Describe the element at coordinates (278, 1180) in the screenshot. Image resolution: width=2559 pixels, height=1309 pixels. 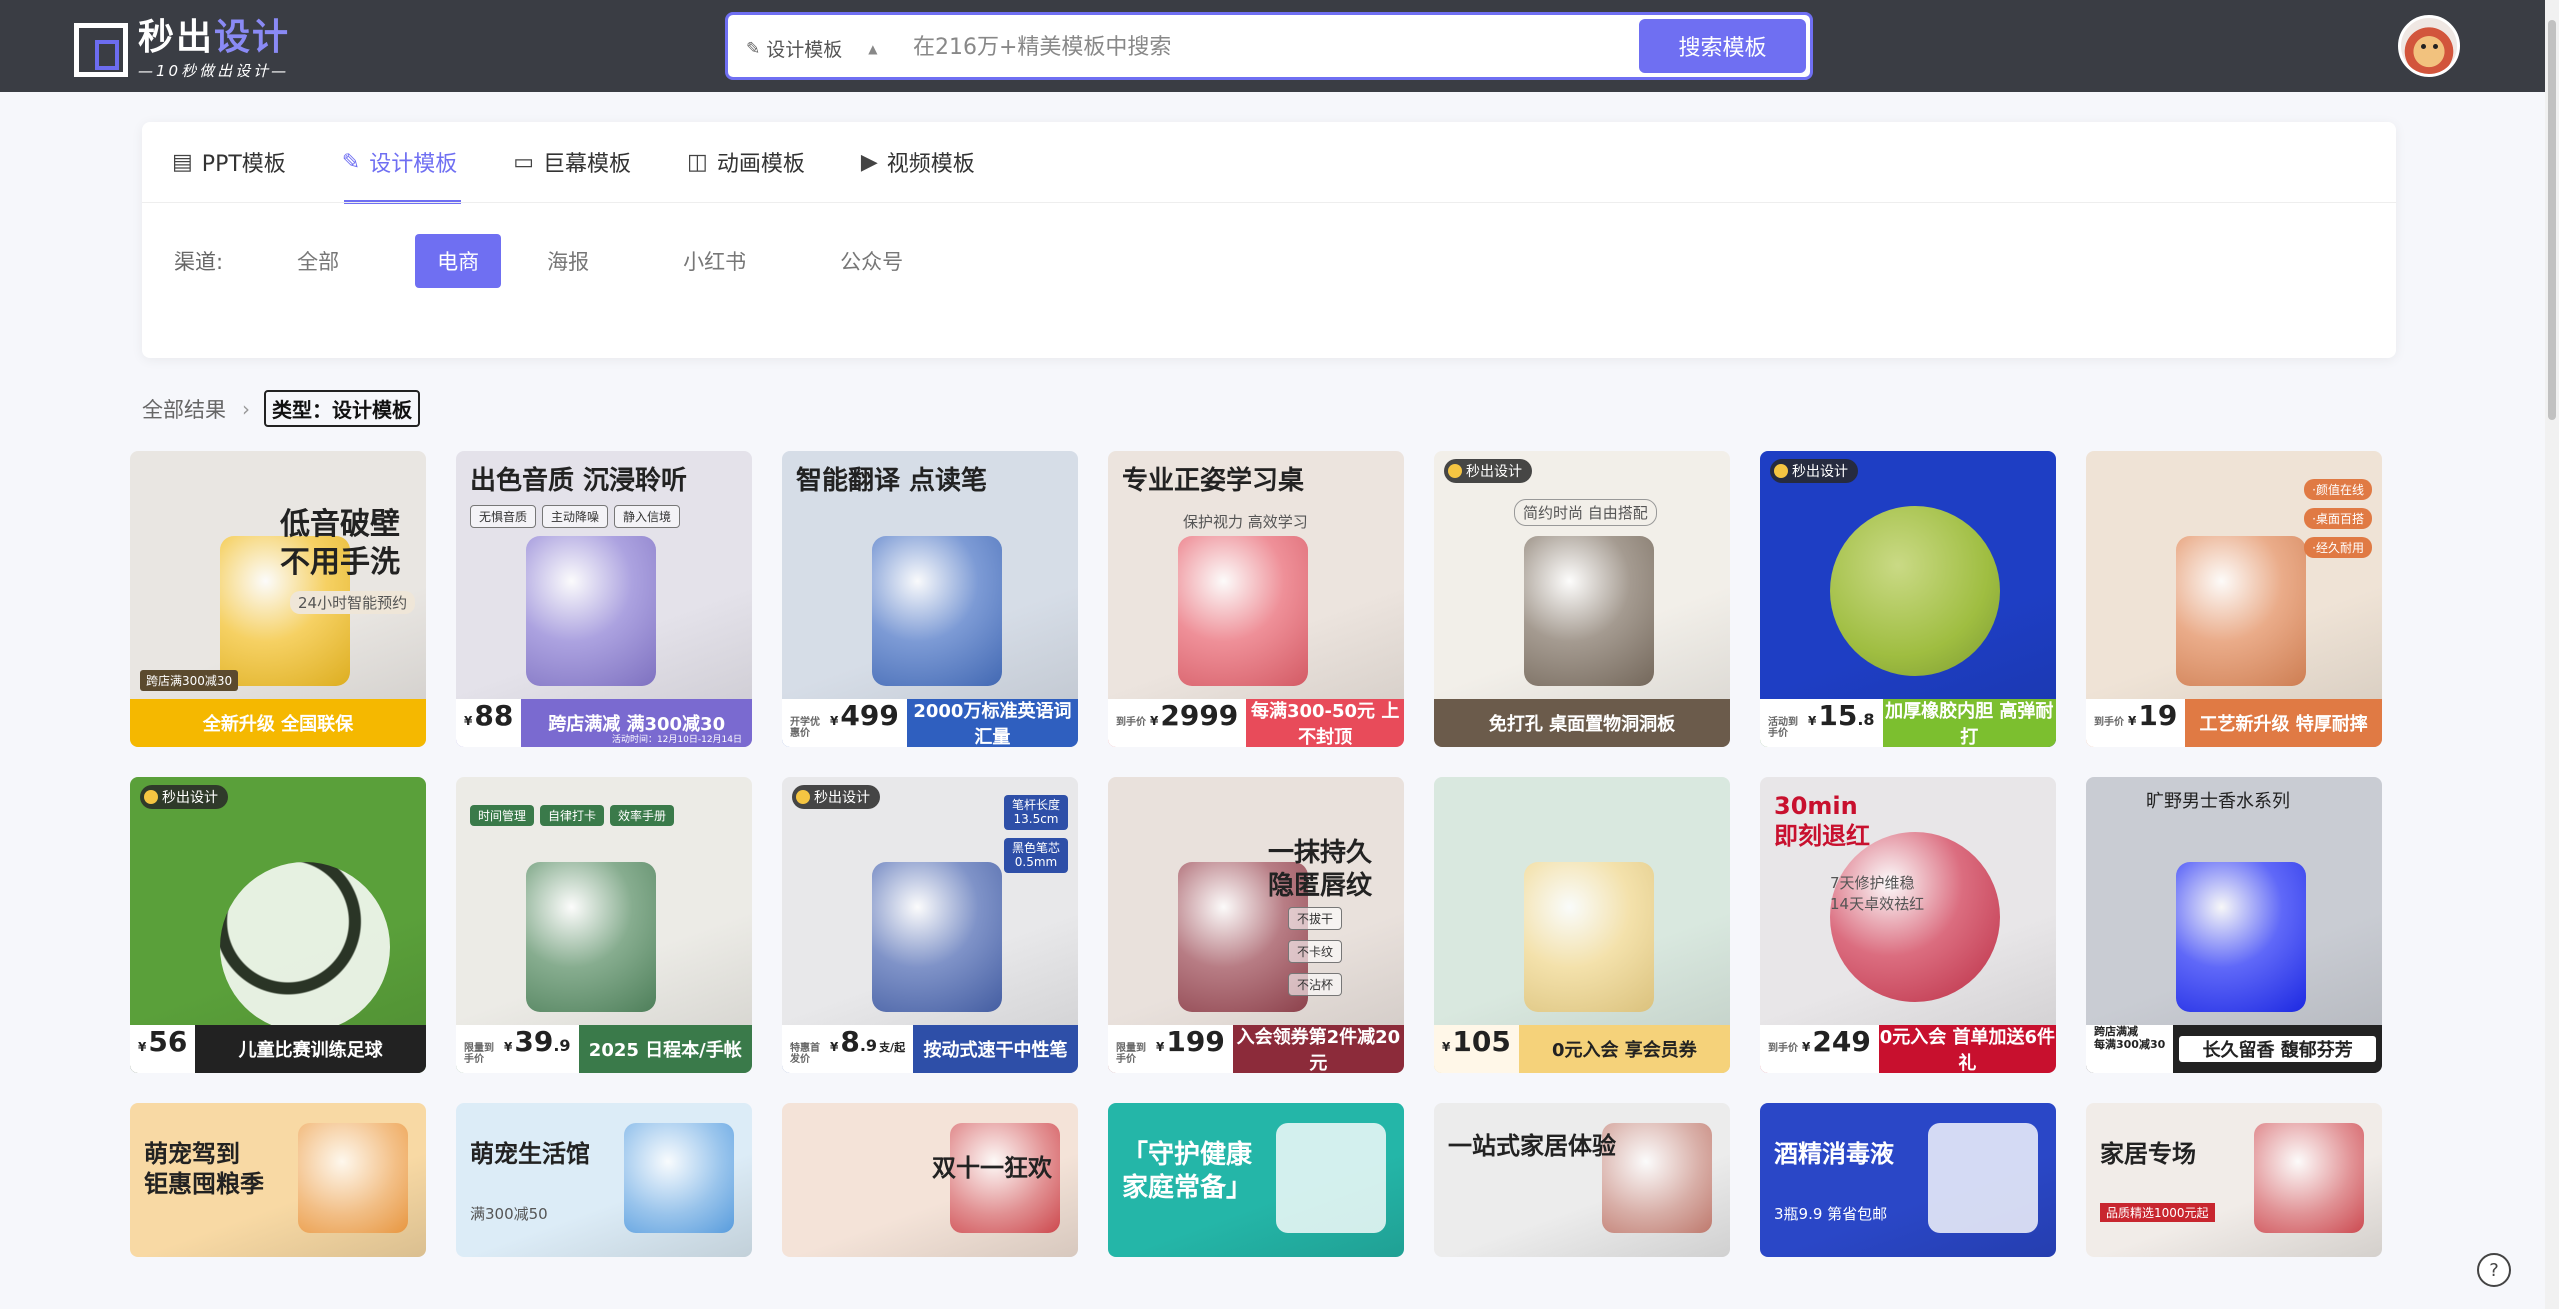
I see `template-card: 萌宠驾到 钜惠囤粮季` at that location.